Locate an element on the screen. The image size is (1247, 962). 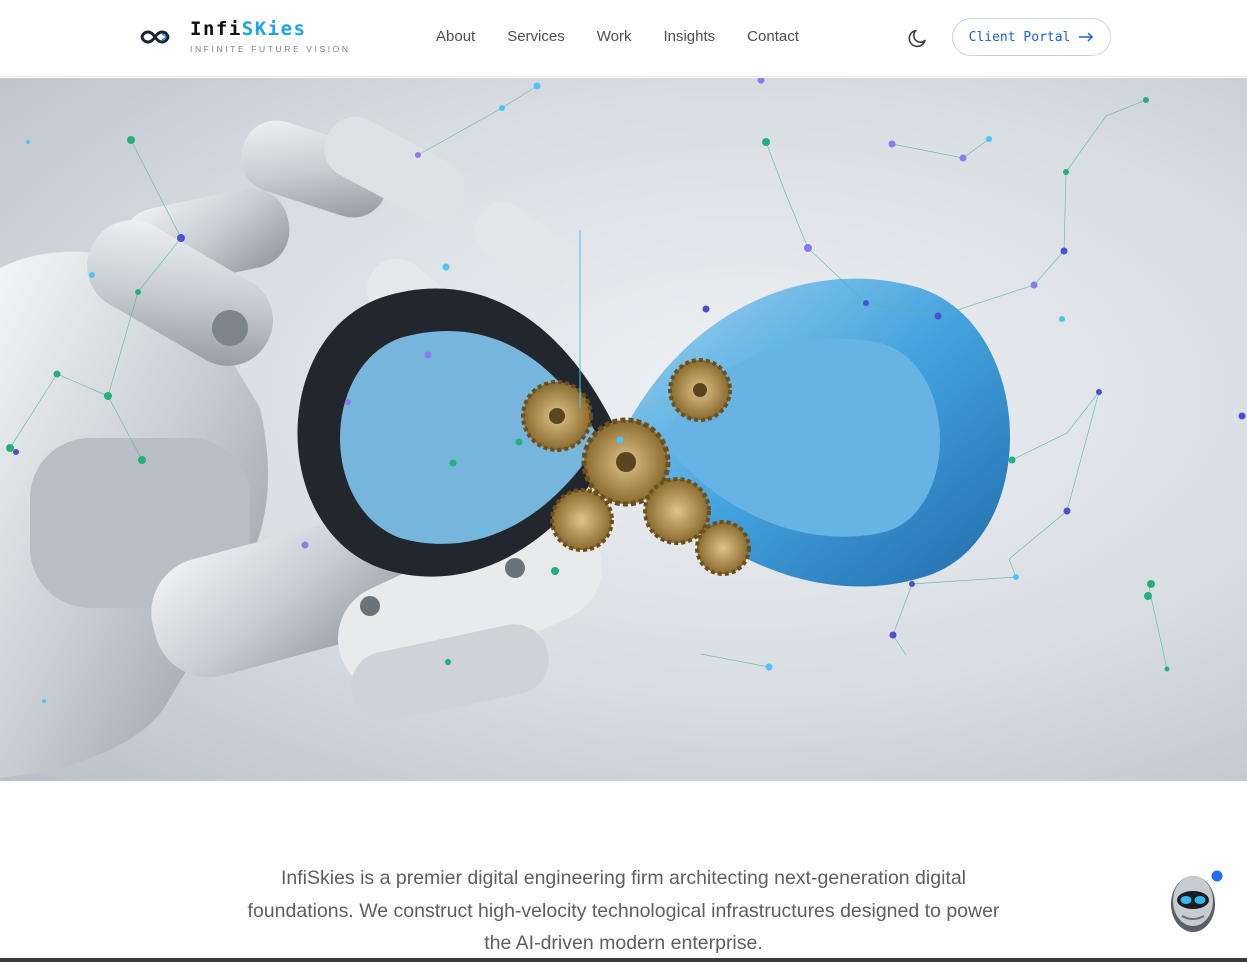
brand-logo: InfiSKies INFINITE FUTURE VISION is located at coordinates (245, 36).